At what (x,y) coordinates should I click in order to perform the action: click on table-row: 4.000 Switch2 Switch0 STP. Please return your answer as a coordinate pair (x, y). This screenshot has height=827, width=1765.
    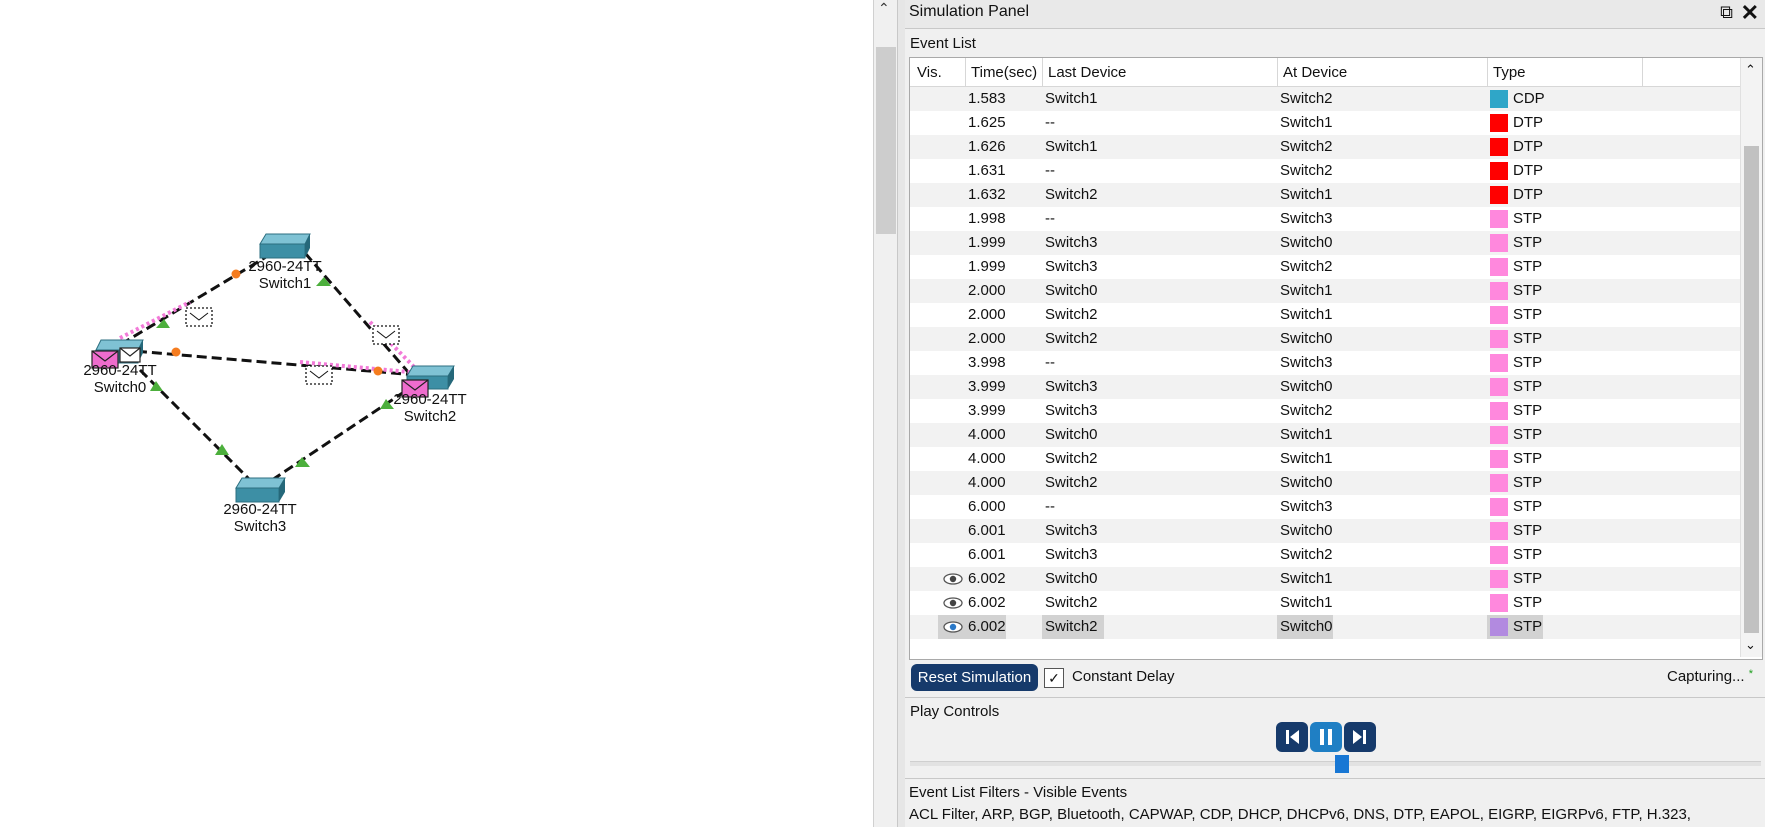
    Looking at the image, I should click on (1325, 483).